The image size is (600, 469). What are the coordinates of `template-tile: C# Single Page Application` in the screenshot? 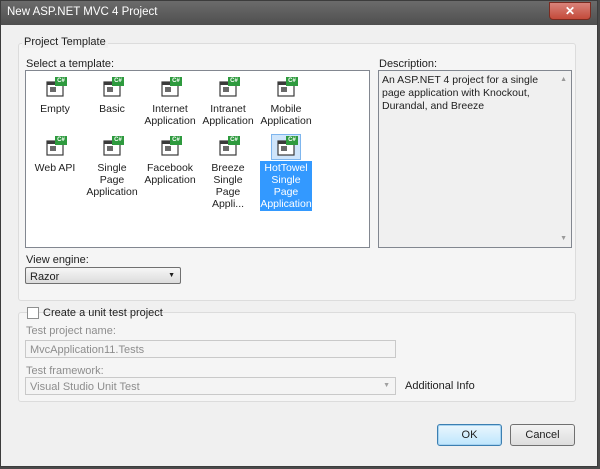 It's located at (112, 167).